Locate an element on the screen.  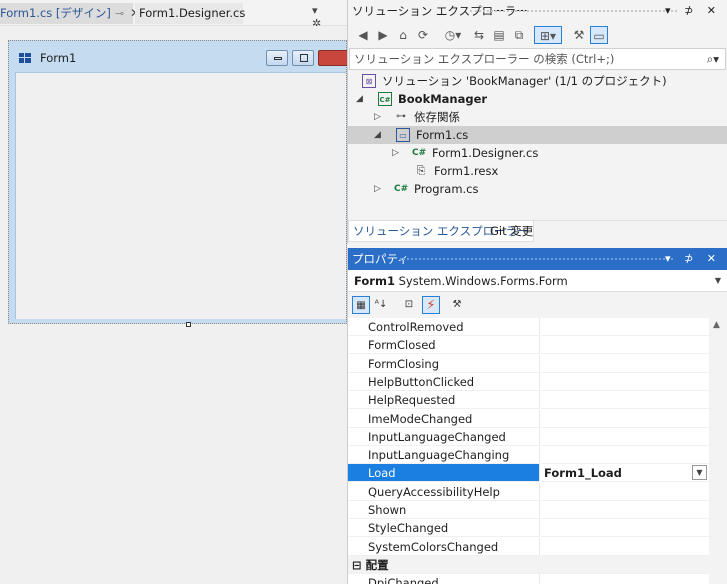
property-row: DpiChanged is located at coordinates (528, 579).